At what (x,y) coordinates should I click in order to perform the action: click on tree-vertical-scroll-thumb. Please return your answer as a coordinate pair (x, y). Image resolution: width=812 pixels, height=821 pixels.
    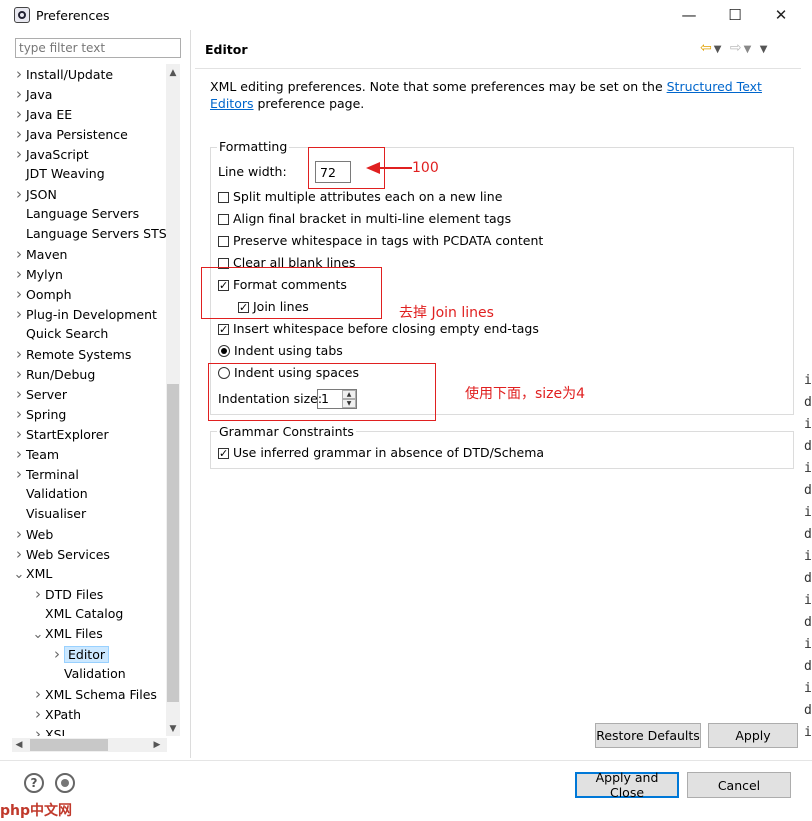
    Looking at the image, I should click on (173, 543).